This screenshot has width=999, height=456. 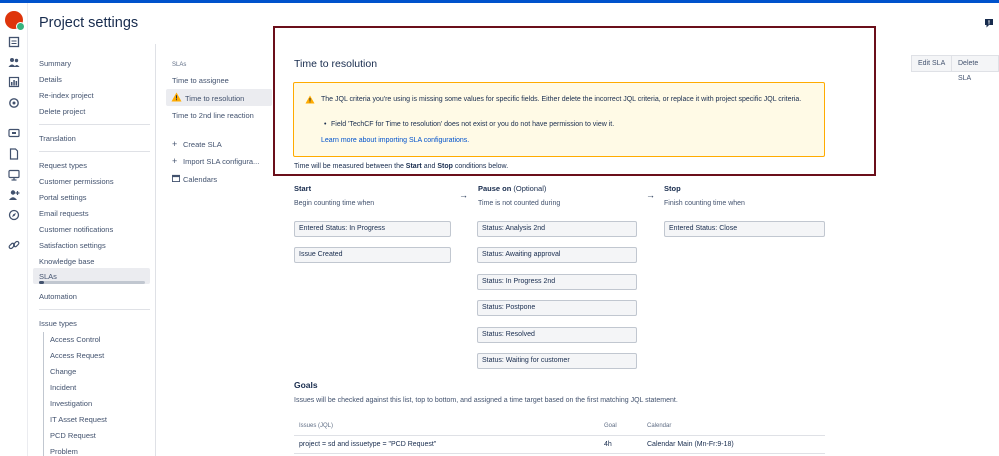 I want to click on sla-item-time-to-2nd-line-reaction: Time to 2nd line reaction, so click(x=213, y=115).